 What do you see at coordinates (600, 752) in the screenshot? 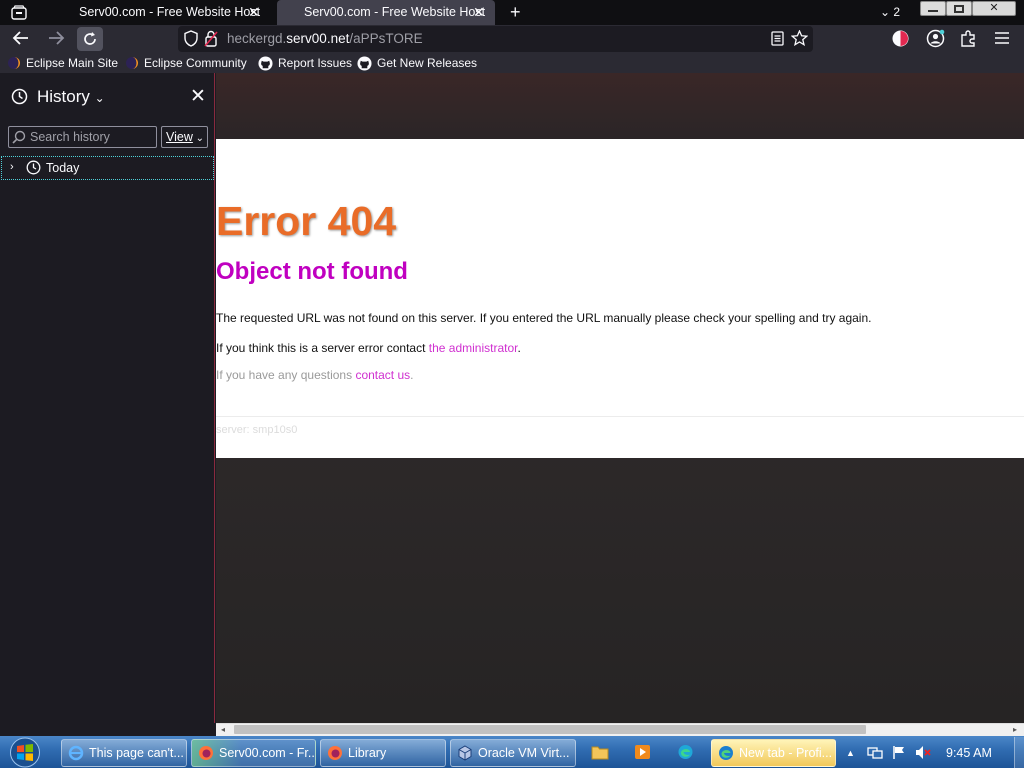
I see `file-explorer-icon` at bounding box center [600, 752].